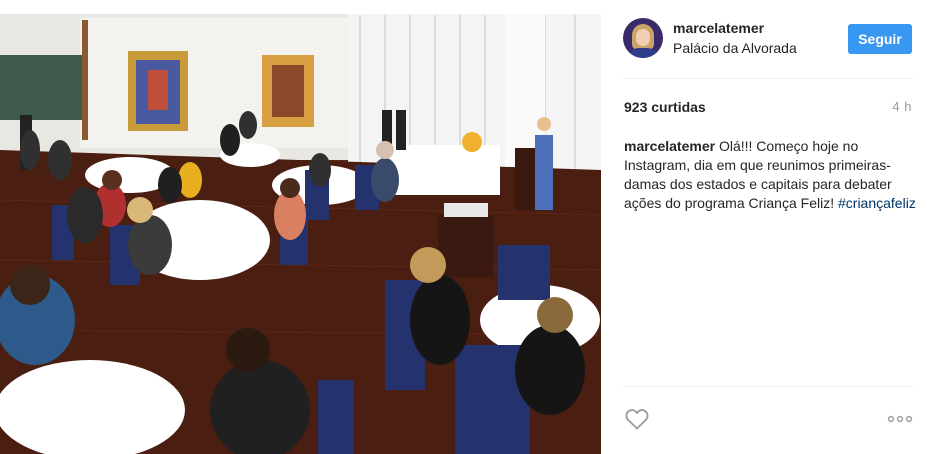 Image resolution: width=935 pixels, height=454 pixels. I want to click on post-header: marcelatemer Palácio da Alvorada Seguir, so click(768, 39).